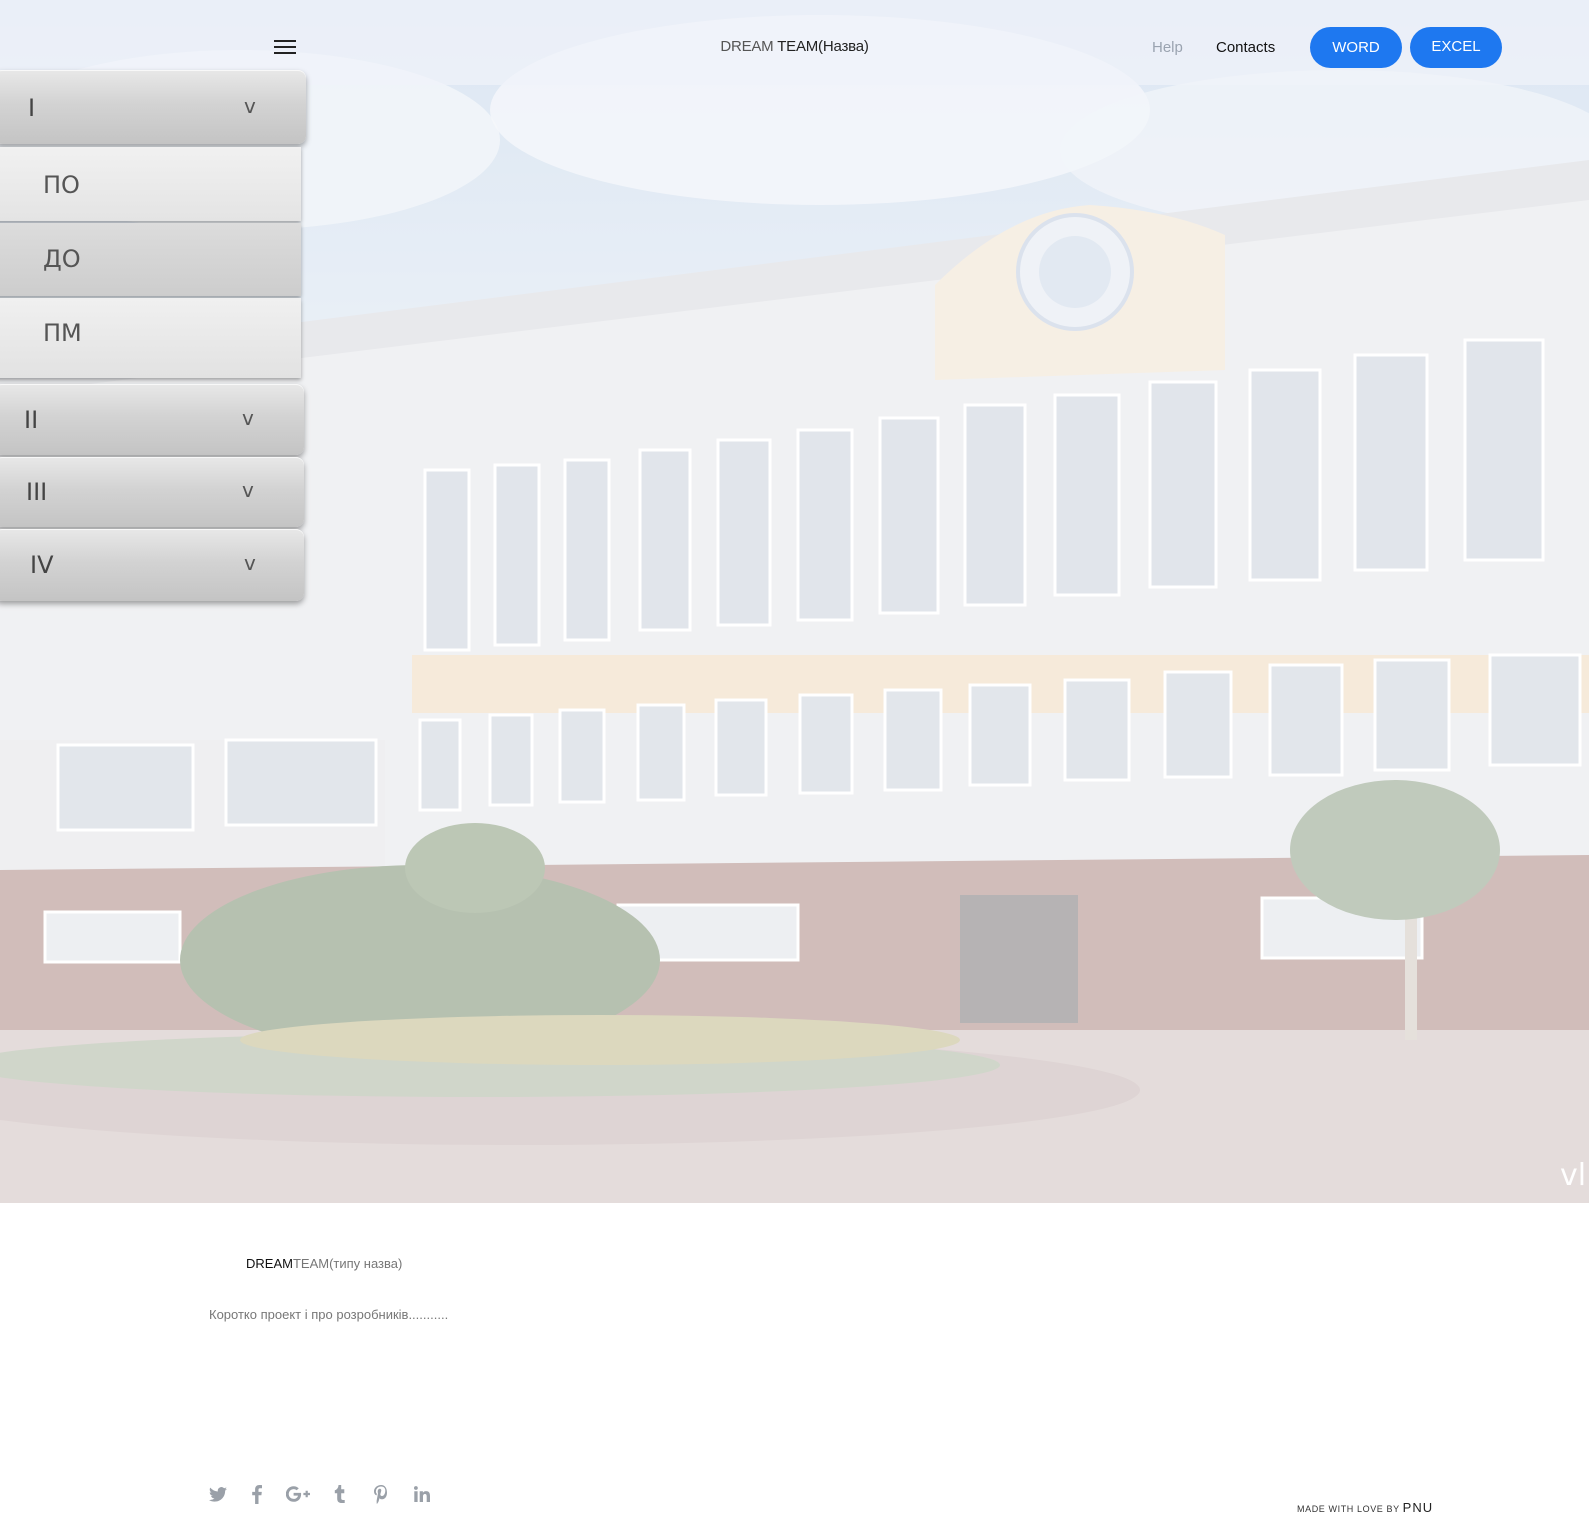  Describe the element at coordinates (150, 184) in the screenshot. I see `accordion-item-po: ПО` at that location.